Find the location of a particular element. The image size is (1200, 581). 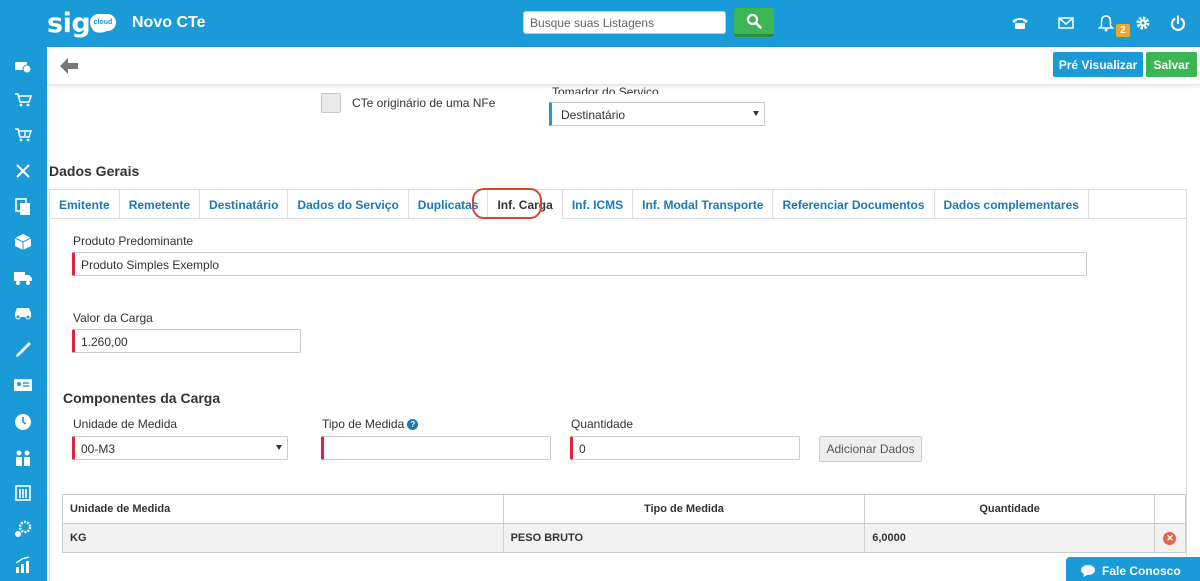

tomador-select-value: Destinatário is located at coordinates (593, 115).